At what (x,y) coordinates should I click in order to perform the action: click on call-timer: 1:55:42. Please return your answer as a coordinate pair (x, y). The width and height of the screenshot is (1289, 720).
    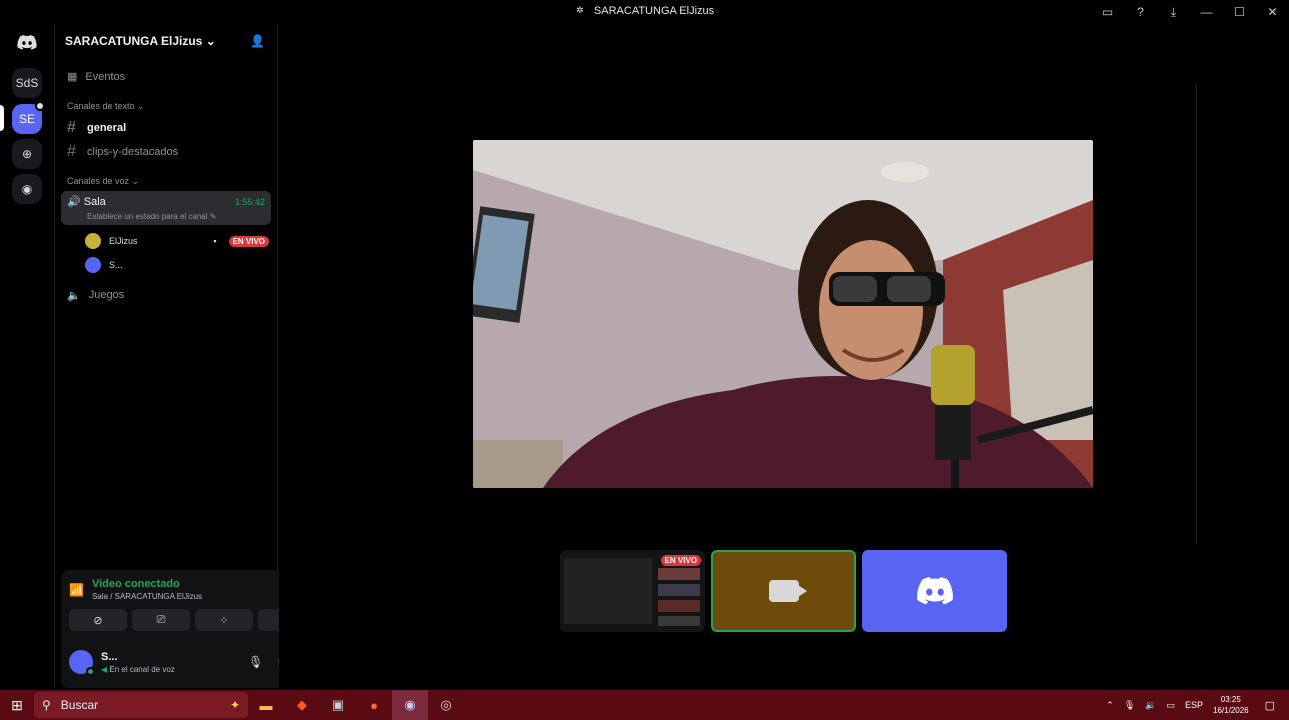
    Looking at the image, I should click on (249, 201).